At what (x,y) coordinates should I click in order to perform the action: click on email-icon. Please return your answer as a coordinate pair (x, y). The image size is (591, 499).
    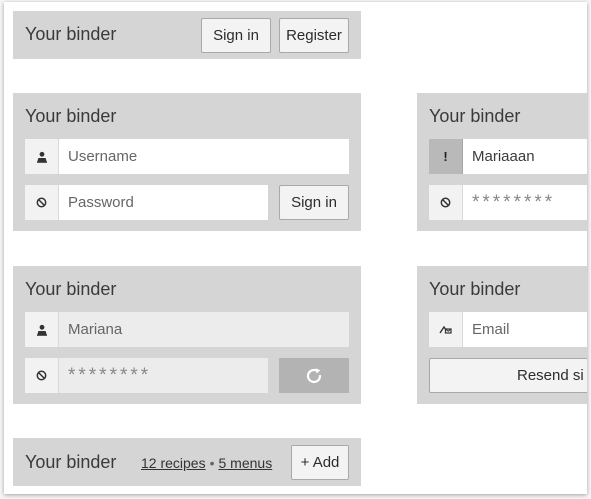
    Looking at the image, I should click on (446, 329).